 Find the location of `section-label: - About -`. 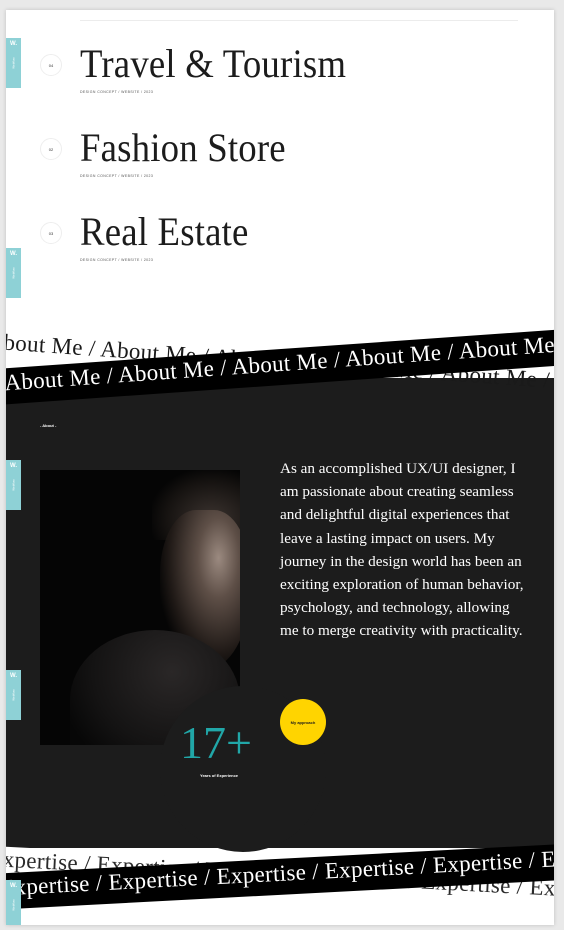

section-label: - About - is located at coordinates (48, 425).